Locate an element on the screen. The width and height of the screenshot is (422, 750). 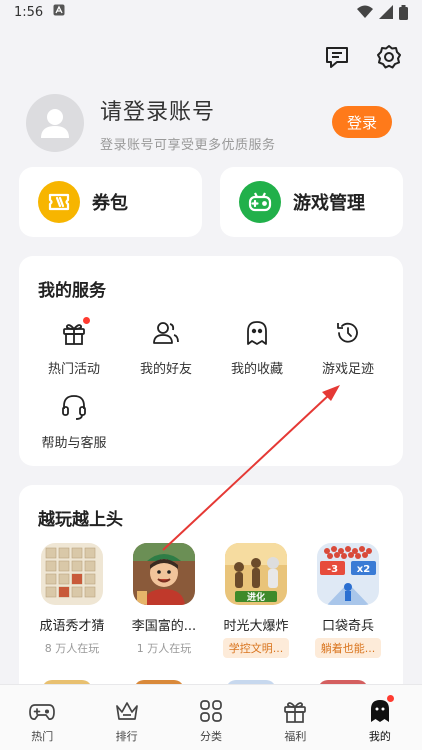
ghost-nav-icon is located at coordinates (380, 710).